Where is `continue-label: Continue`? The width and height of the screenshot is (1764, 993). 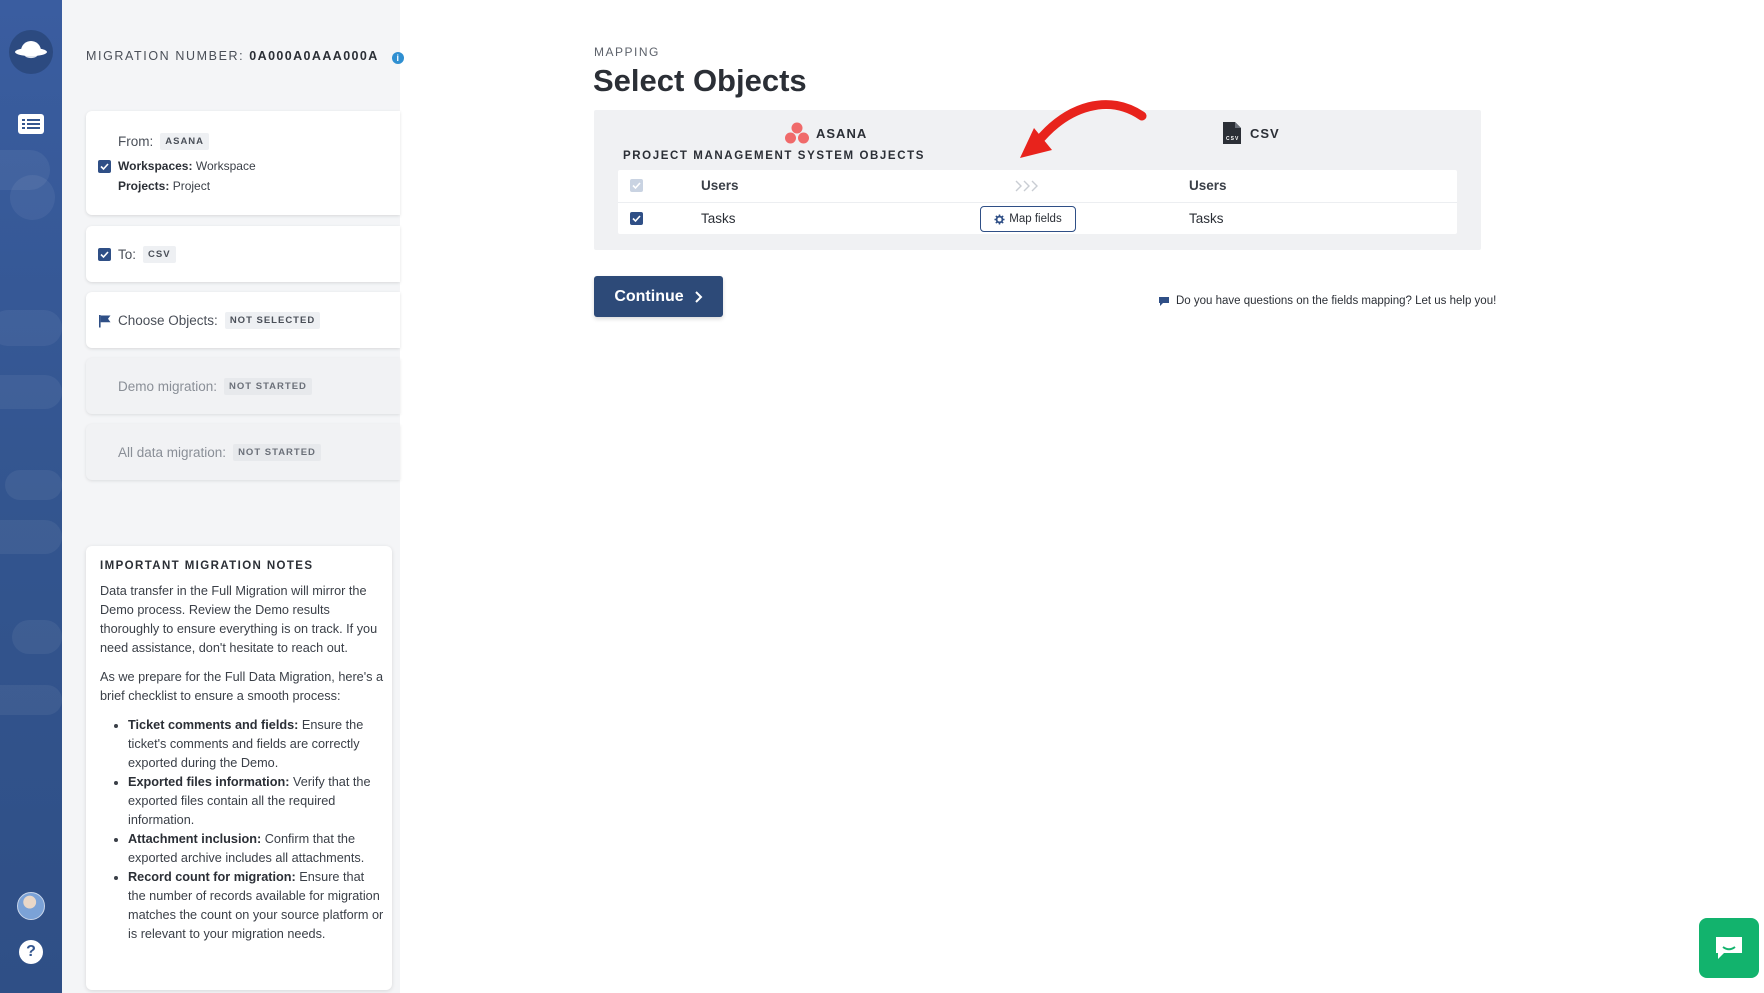 continue-label: Continue is located at coordinates (649, 296).